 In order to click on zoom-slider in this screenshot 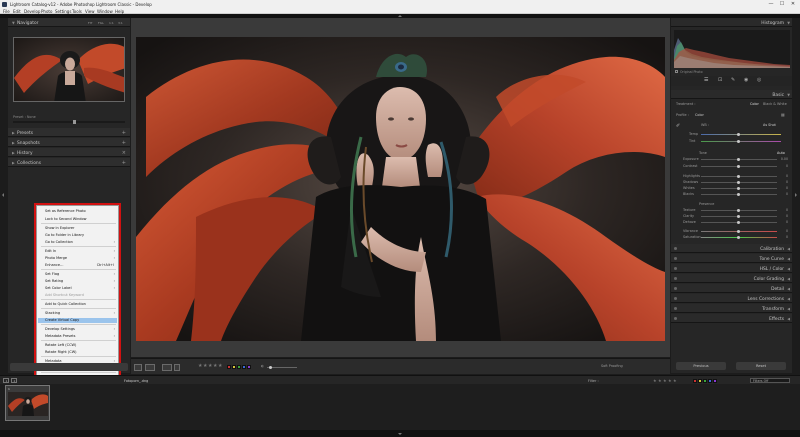, I will do `click(282, 367)`.